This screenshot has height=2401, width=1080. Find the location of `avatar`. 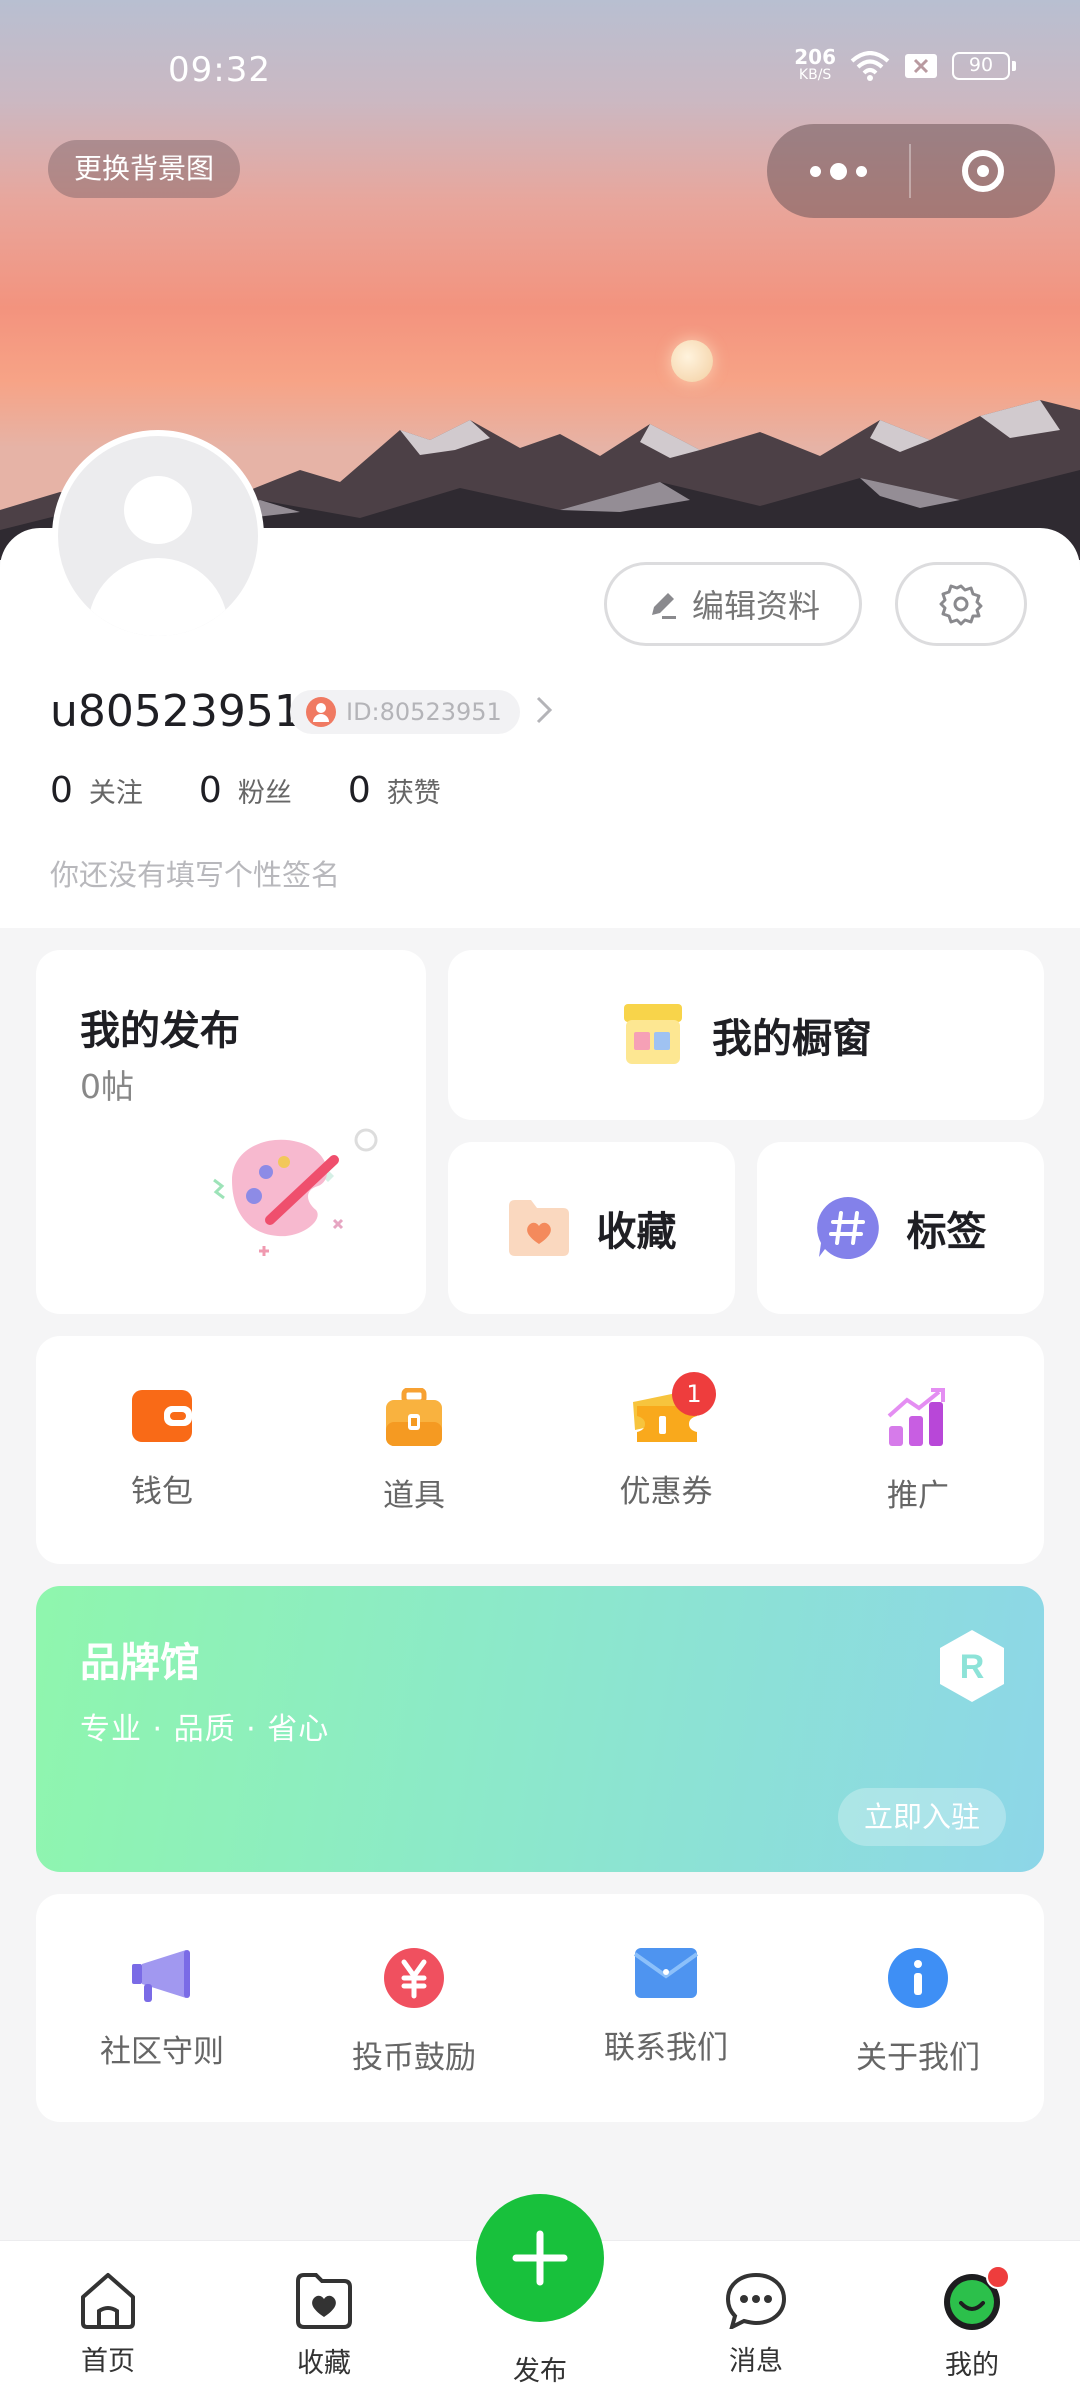

avatar is located at coordinates (158, 536).